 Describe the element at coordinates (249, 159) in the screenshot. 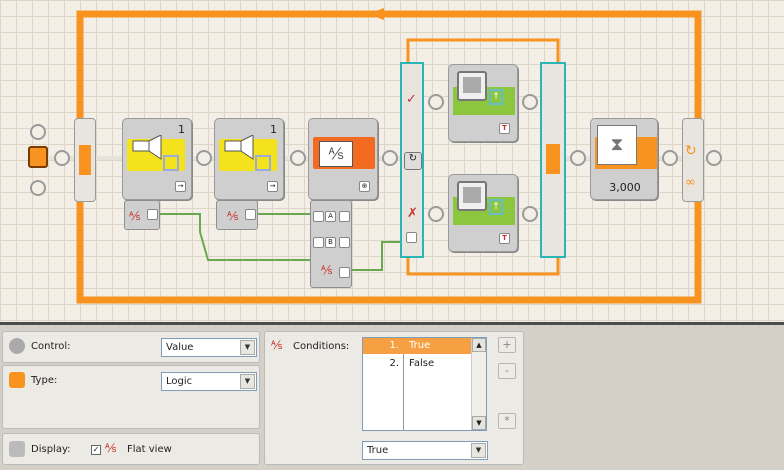

I see `sound-block-2: 1 →` at that location.